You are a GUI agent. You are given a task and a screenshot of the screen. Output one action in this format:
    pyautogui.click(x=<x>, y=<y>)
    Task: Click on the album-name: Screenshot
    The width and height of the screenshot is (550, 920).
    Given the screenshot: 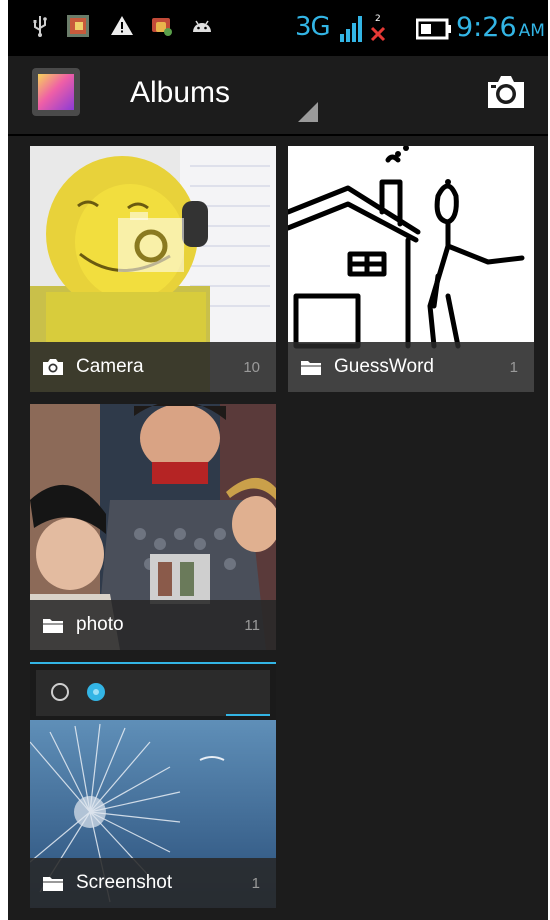 What is the action you would take?
    pyautogui.click(x=124, y=882)
    